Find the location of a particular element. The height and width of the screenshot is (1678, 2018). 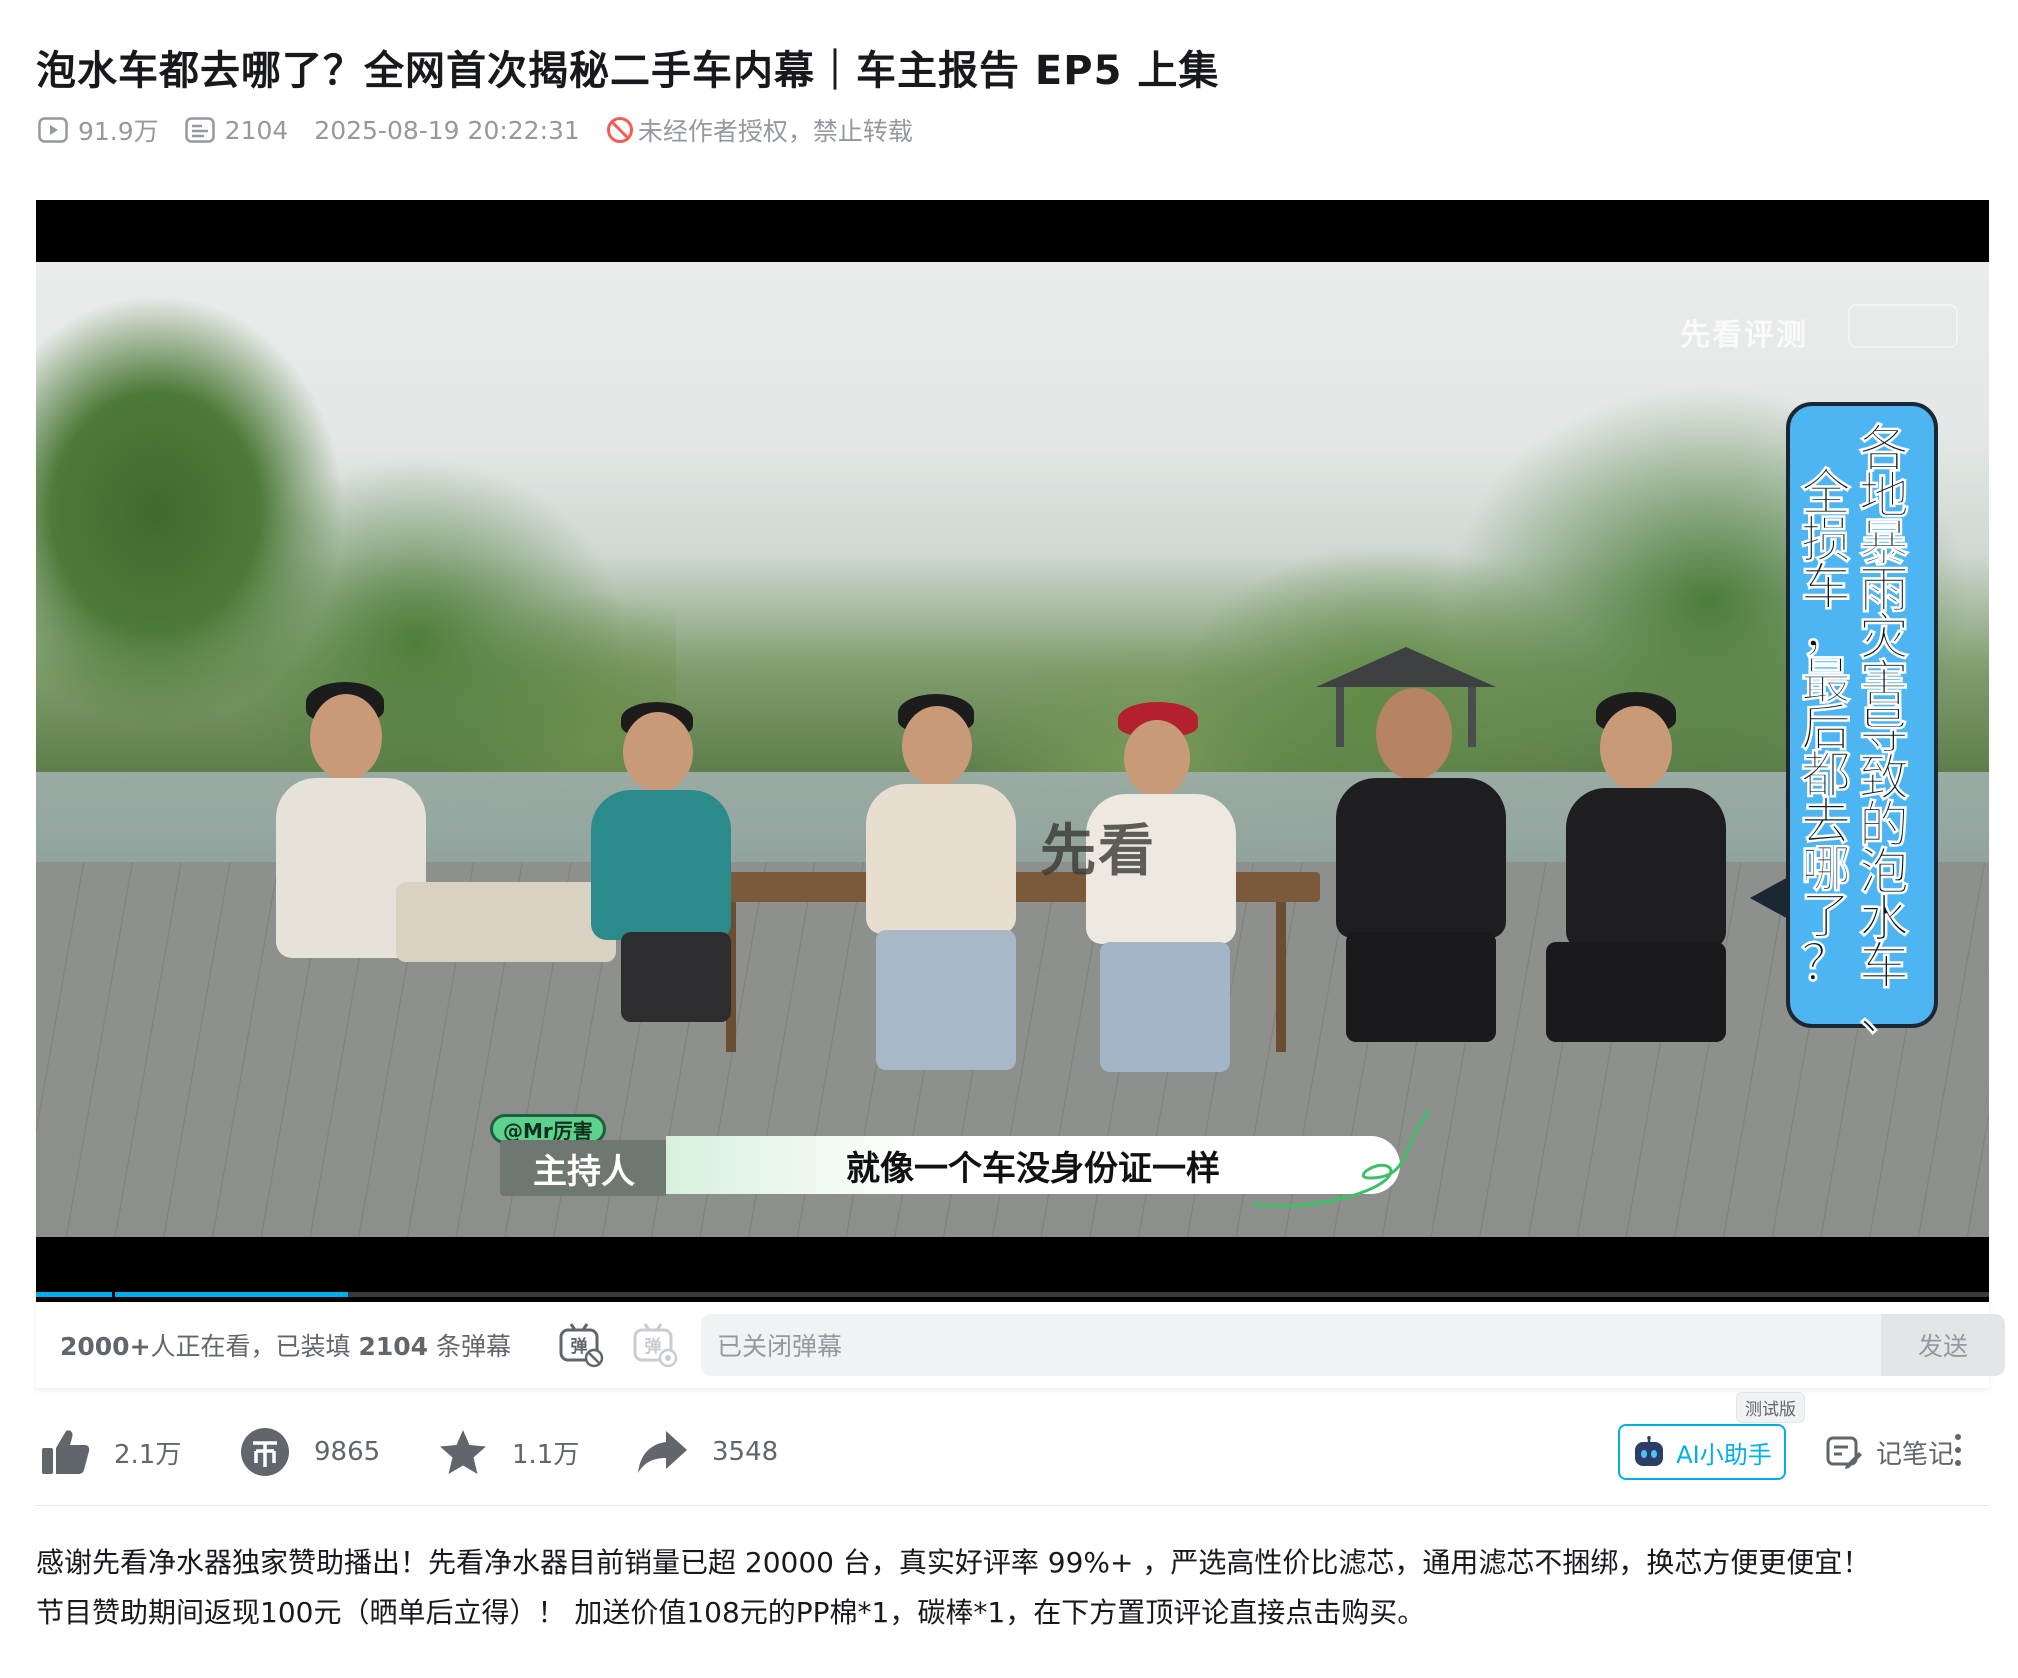

danmaku-count: 2104 is located at coordinates (256, 130).